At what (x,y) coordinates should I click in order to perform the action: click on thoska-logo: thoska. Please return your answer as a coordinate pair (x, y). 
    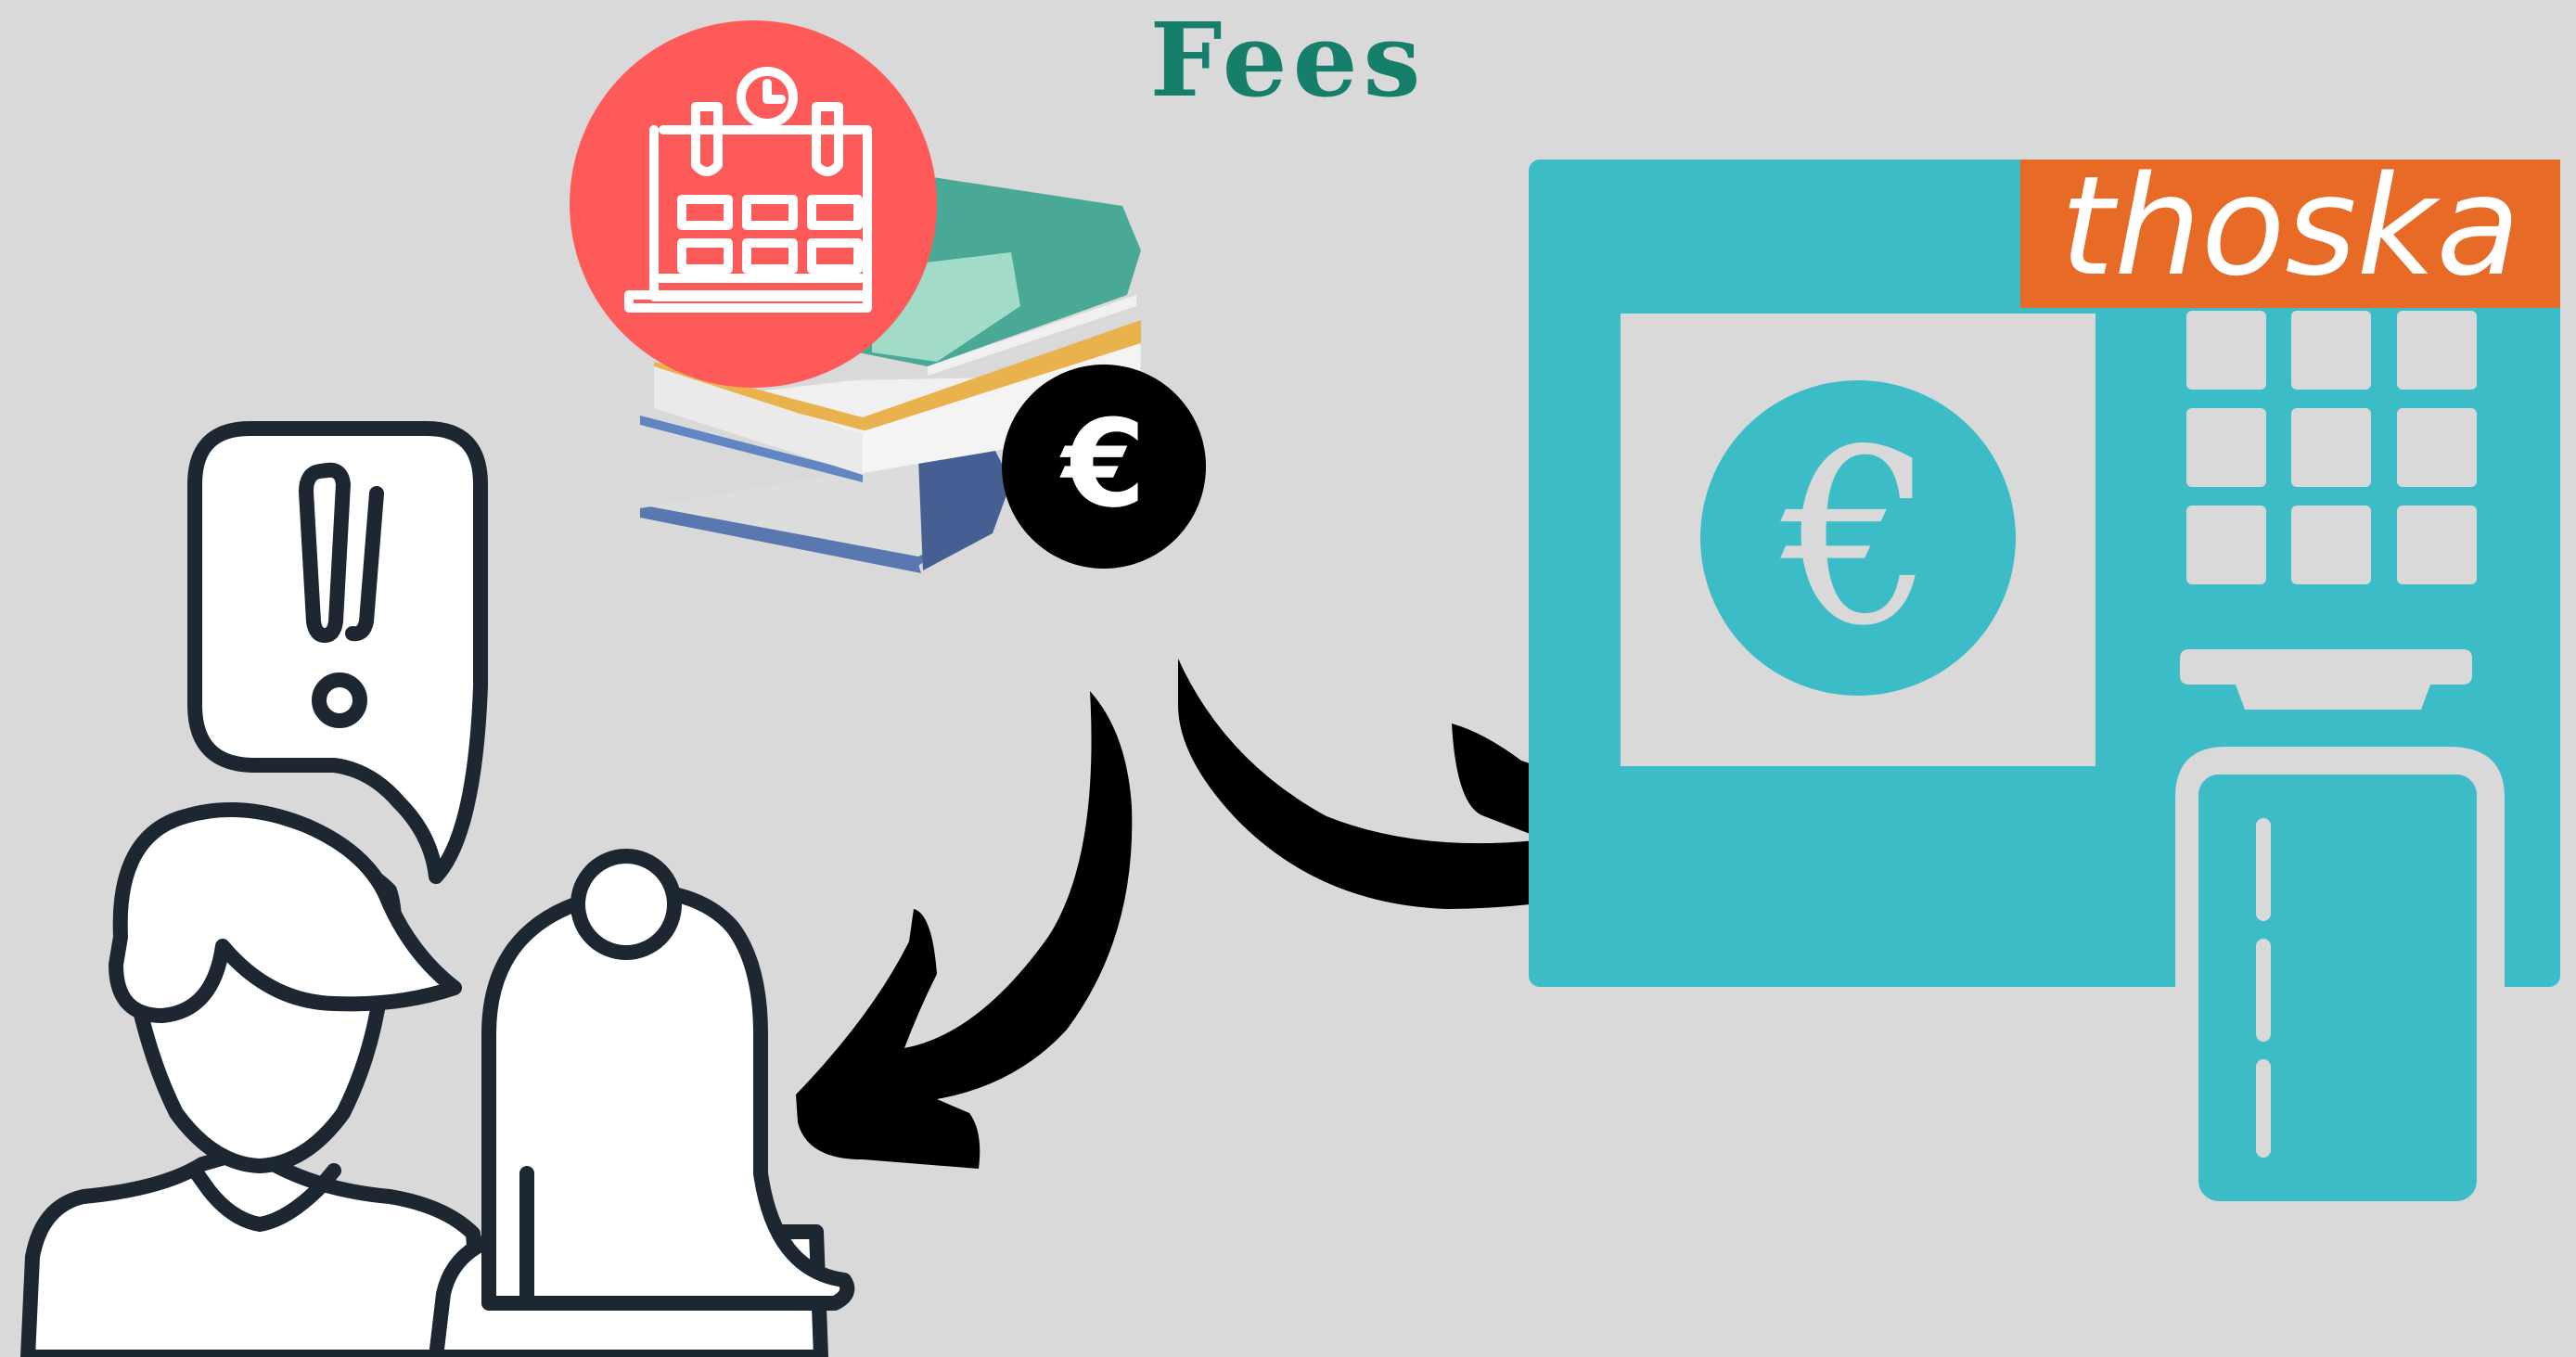
    Looking at the image, I should click on (2290, 227).